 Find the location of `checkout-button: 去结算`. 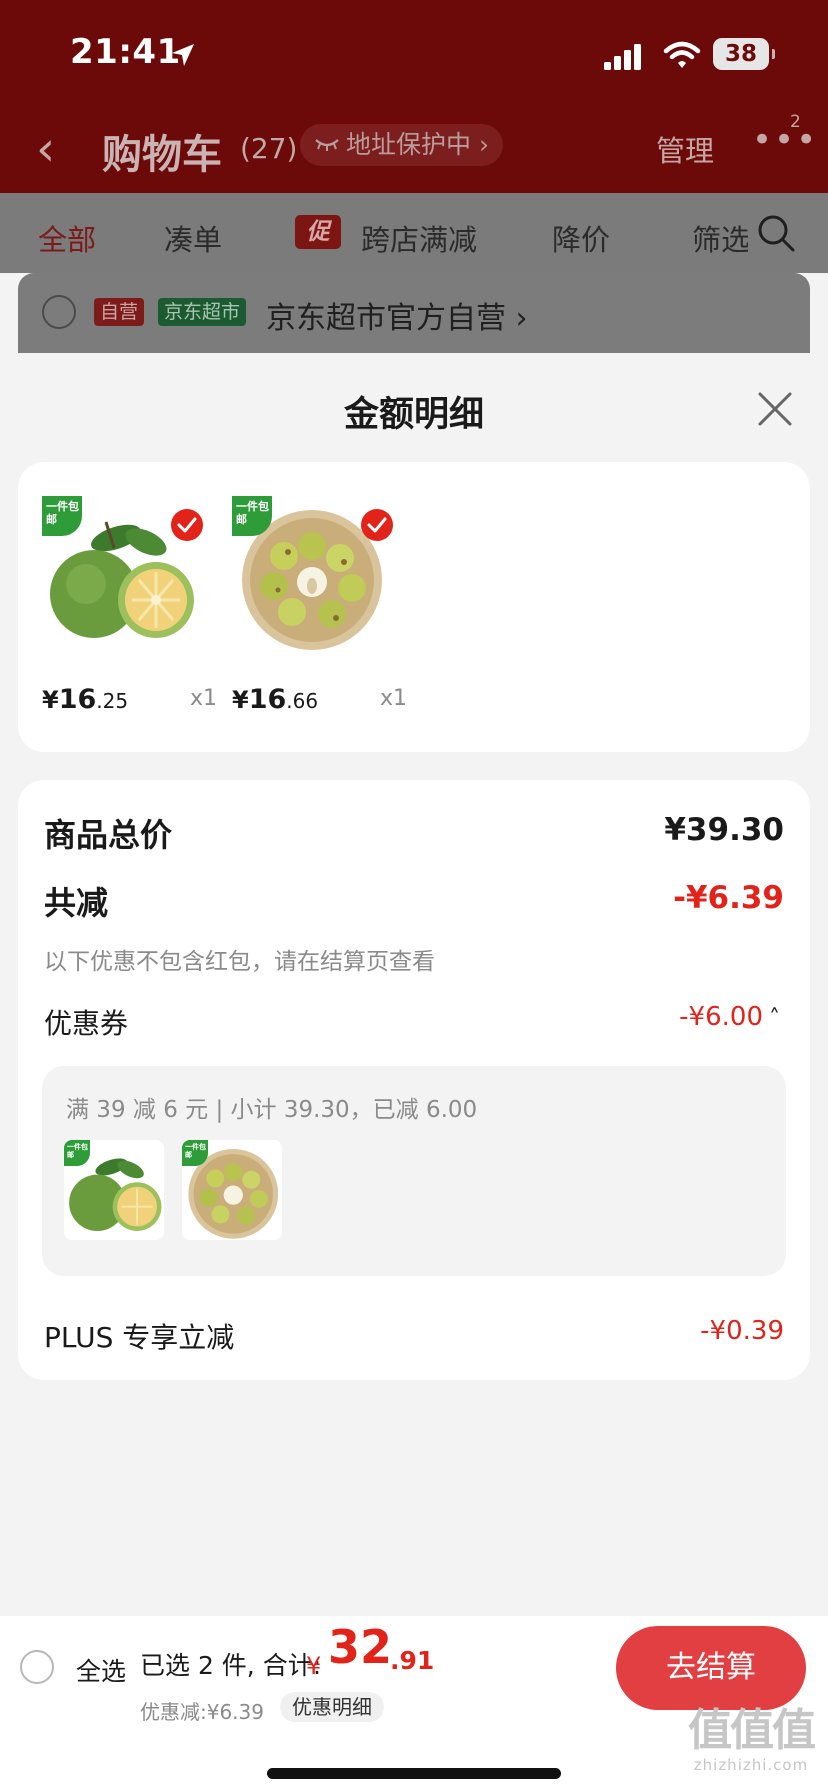

checkout-button: 去结算 is located at coordinates (711, 1668).